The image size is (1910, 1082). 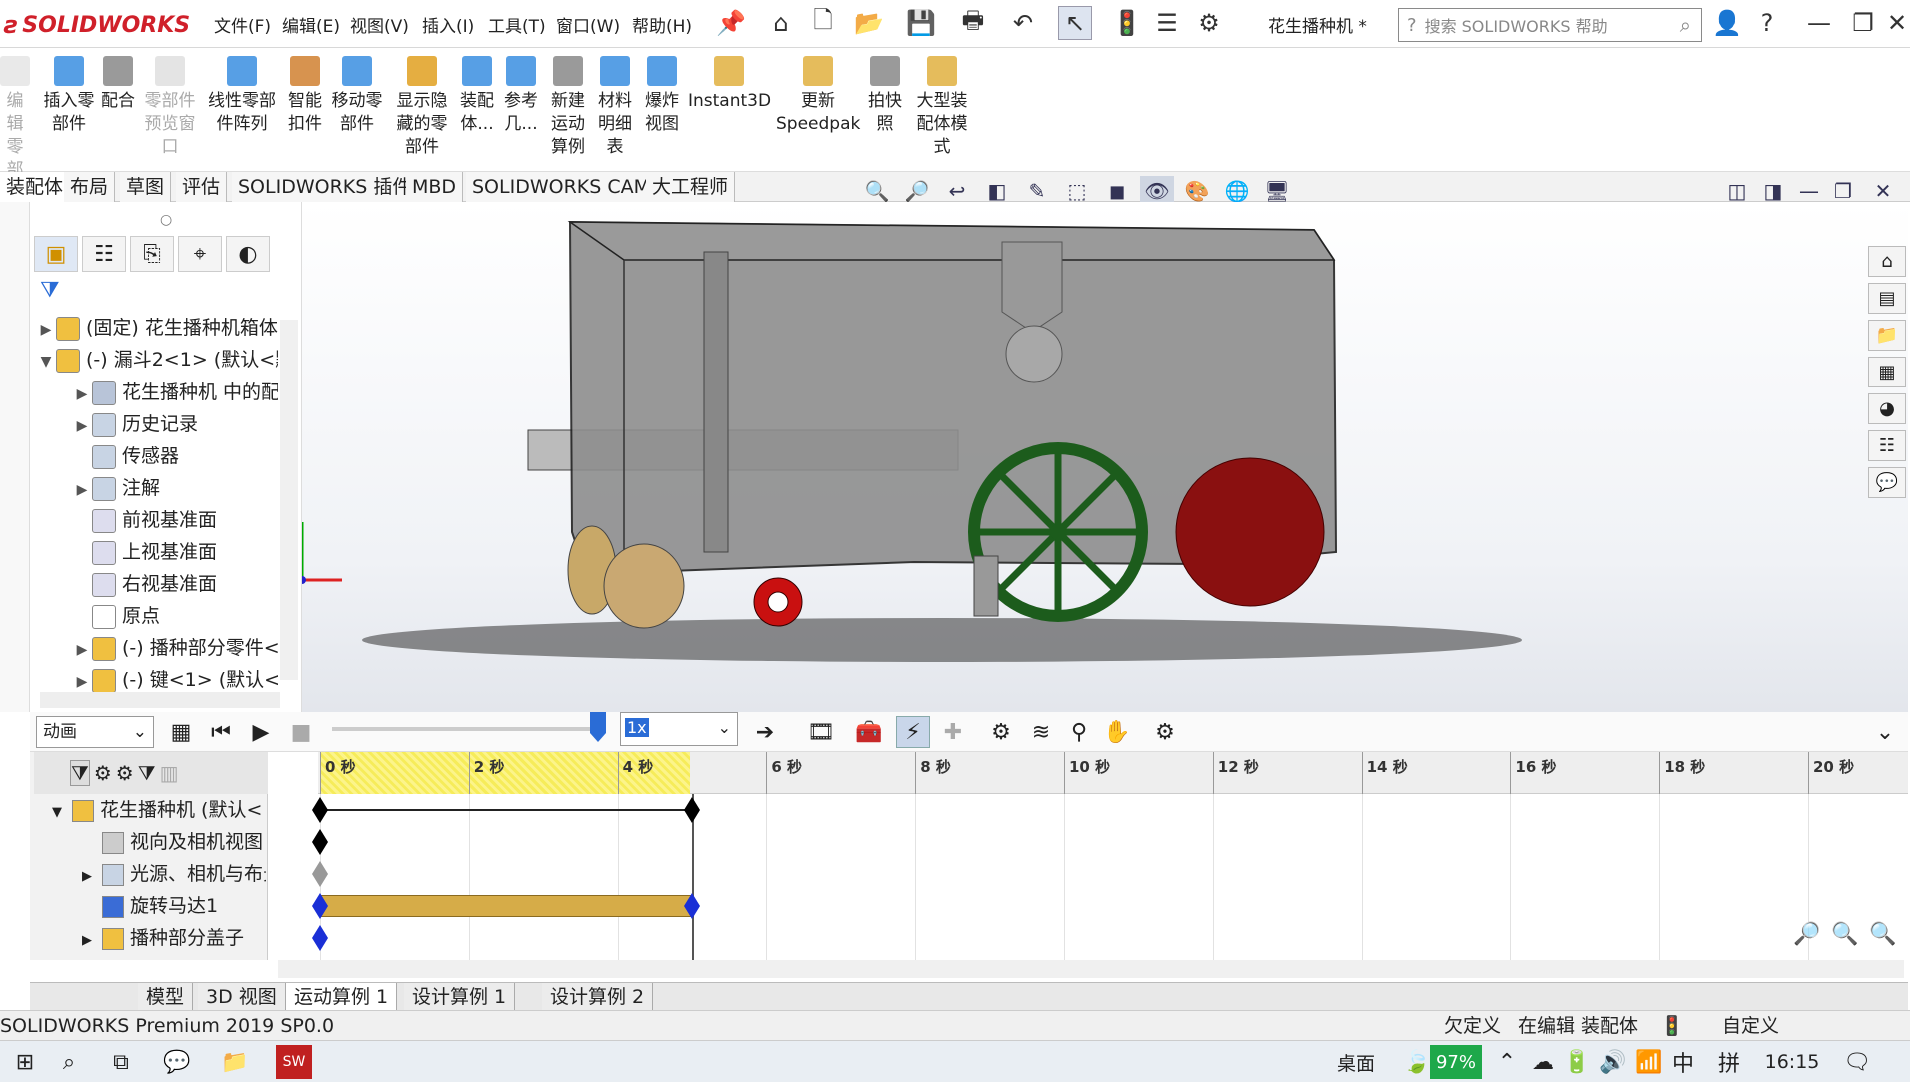 What do you see at coordinates (1750, 1026) in the screenshot?
I see `units-select: 自定义` at bounding box center [1750, 1026].